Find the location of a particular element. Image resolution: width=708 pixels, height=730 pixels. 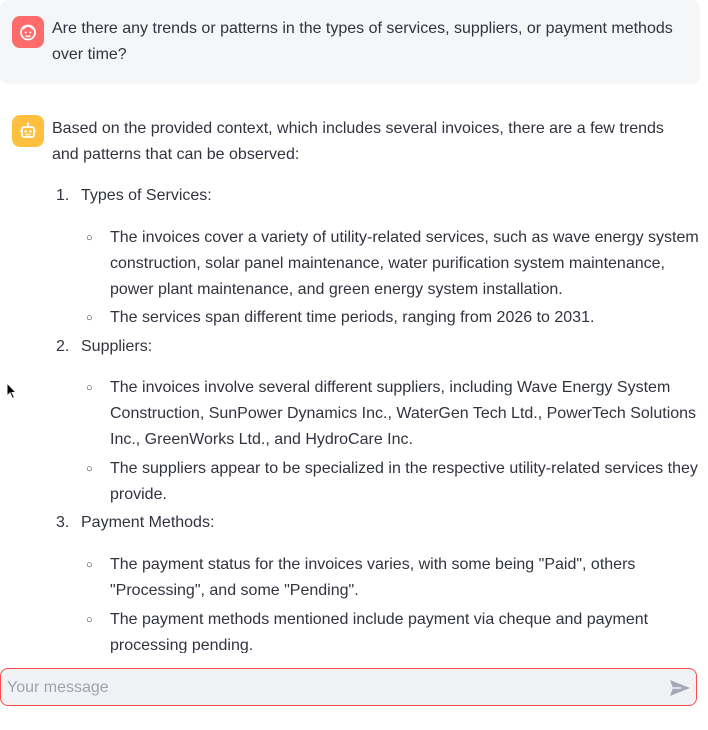

user-face-icon is located at coordinates (28, 32).